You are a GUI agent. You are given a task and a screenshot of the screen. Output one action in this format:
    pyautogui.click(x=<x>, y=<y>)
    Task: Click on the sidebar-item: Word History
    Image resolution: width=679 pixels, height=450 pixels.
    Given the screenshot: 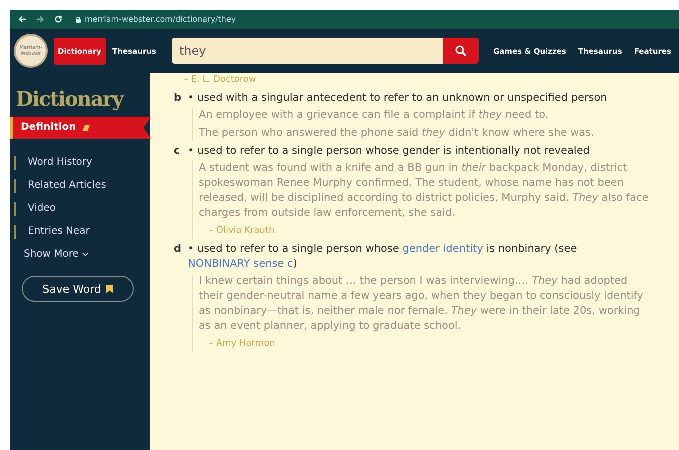 What is the action you would take?
    pyautogui.click(x=53, y=163)
    